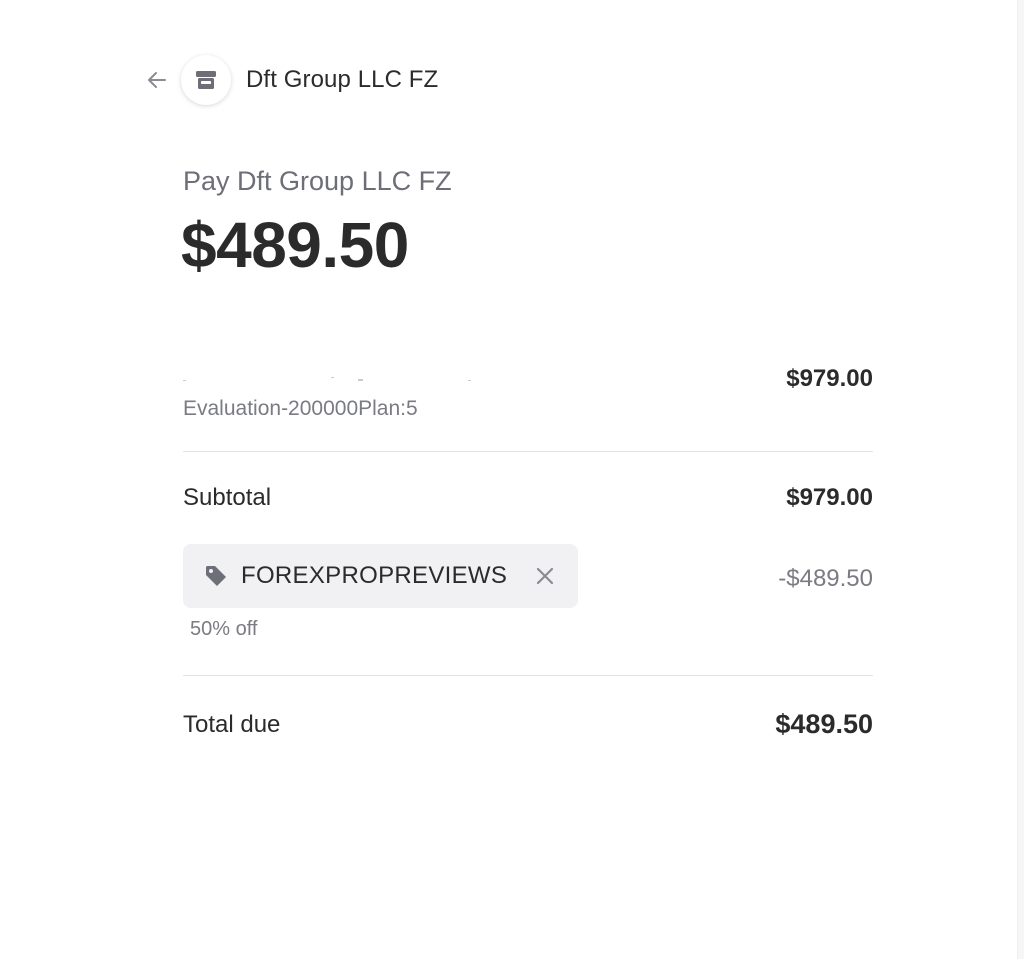 This screenshot has width=1024, height=959. Describe the element at coordinates (1020, 479) in the screenshot. I see `right-panel-edge` at that location.